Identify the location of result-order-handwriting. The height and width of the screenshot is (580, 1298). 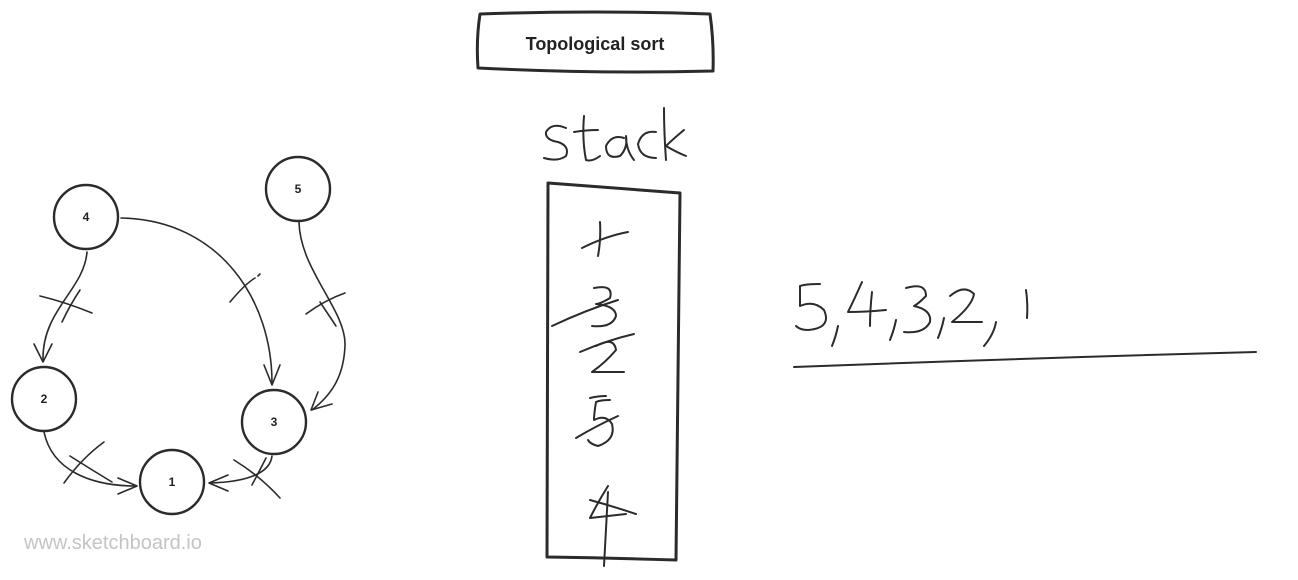
(1025, 324).